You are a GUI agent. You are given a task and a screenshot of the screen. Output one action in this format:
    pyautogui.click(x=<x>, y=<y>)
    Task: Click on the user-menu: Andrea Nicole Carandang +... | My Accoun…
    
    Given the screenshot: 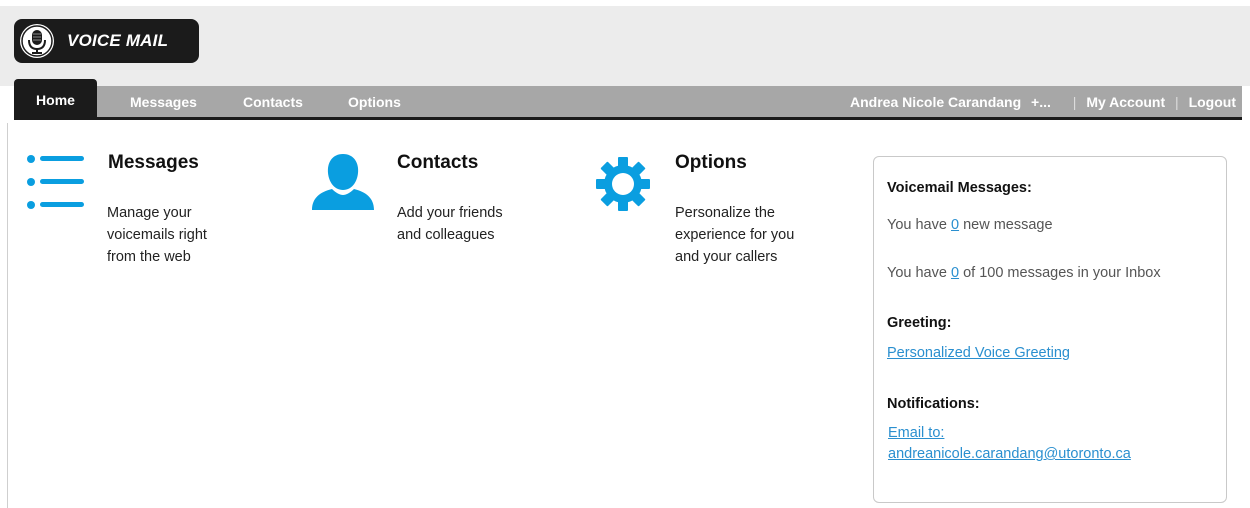 What is the action you would take?
    pyautogui.click(x=1043, y=101)
    